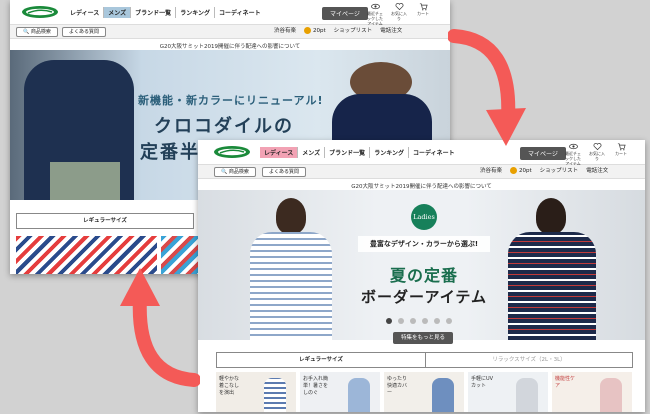 This screenshot has width=650, height=414. What do you see at coordinates (239, 12) in the screenshot?
I see `nav-coordinate: コーディネート` at bounding box center [239, 12].